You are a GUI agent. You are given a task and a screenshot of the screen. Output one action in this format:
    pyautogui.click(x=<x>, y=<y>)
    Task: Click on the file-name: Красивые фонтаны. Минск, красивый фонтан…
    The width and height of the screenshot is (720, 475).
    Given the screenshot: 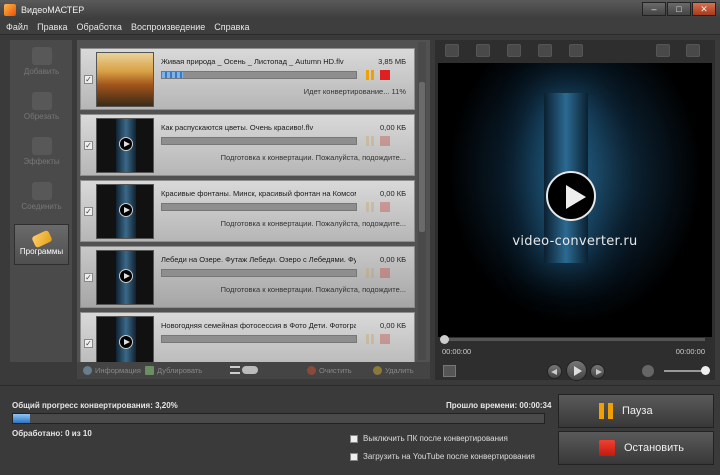 What is the action you would take?
    pyautogui.click(x=258, y=193)
    